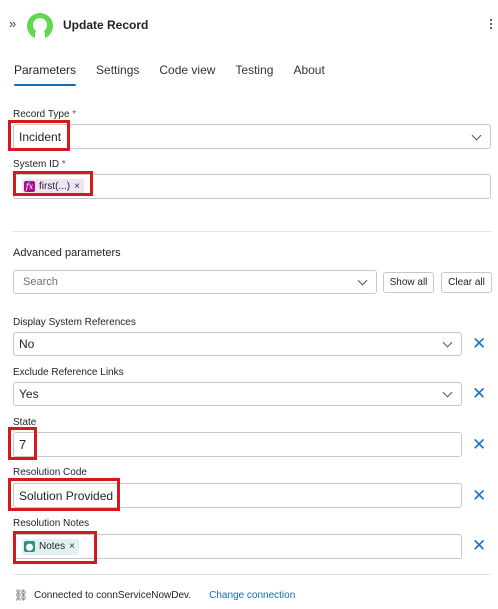  What do you see at coordinates (68, 372) in the screenshot?
I see `exclude-reference-links-label: Exclude Reference Links` at bounding box center [68, 372].